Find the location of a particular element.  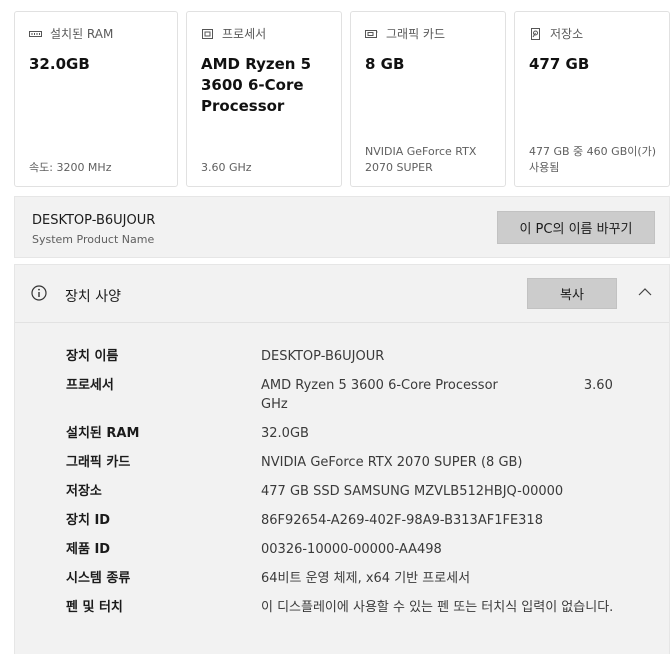

spec-value: NVIDIA GeForce RTX 2070 SUPER (8 GB) is located at coordinates (392, 462).